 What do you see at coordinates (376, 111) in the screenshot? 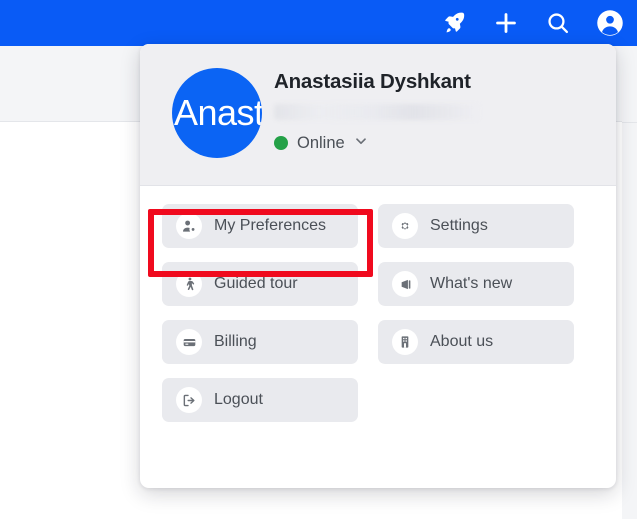
I see `user-email-redacted` at bounding box center [376, 111].